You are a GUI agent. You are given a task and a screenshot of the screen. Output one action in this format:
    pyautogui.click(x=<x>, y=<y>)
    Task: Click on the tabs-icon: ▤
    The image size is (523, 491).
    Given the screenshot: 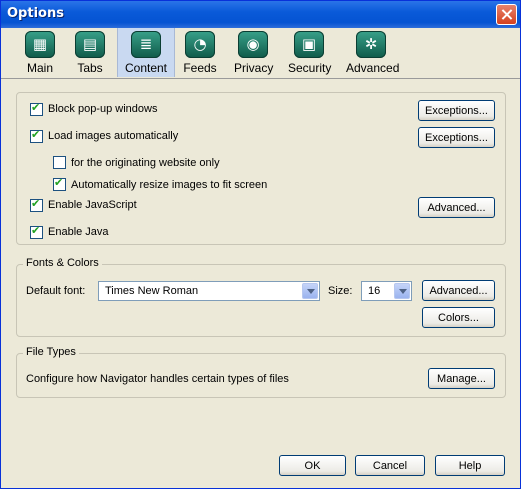 What is the action you would take?
    pyautogui.click(x=90, y=44)
    